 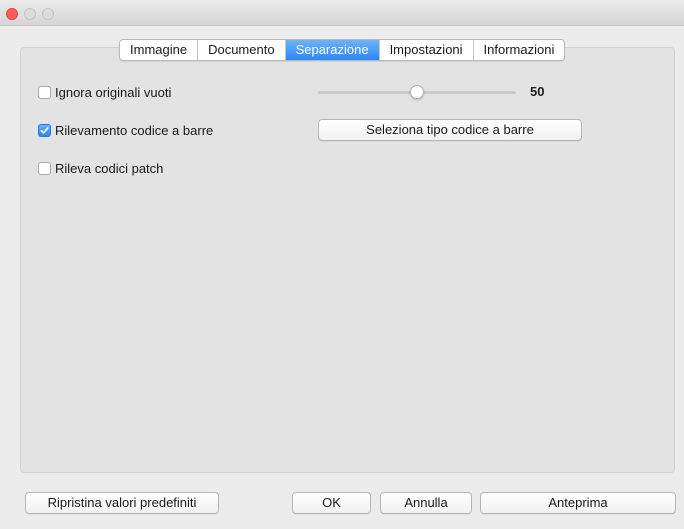 I want to click on checkmark-icon, so click(x=44, y=130).